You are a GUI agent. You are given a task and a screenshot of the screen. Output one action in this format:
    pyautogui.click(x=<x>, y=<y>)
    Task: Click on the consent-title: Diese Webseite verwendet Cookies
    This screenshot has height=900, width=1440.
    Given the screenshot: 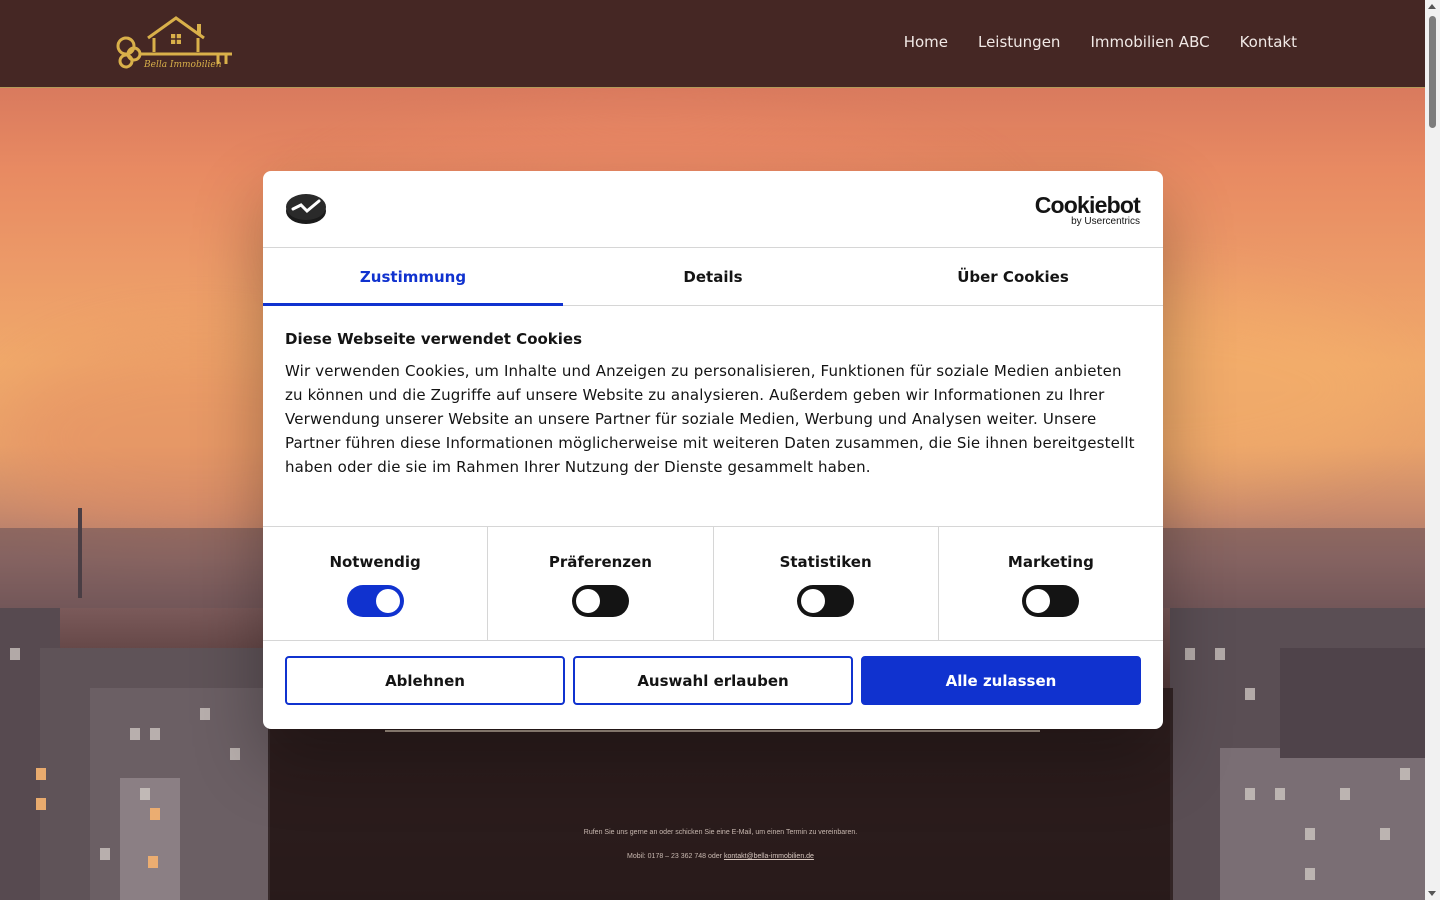 What is the action you would take?
    pyautogui.click(x=434, y=339)
    